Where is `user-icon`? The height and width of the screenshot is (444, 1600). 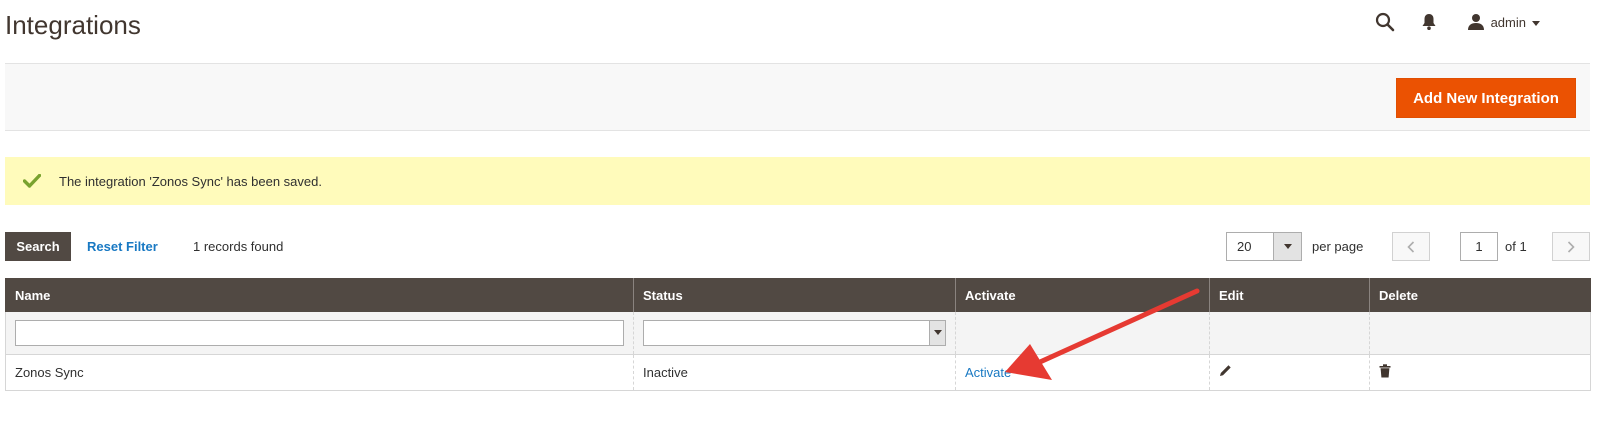 user-icon is located at coordinates (1476, 22).